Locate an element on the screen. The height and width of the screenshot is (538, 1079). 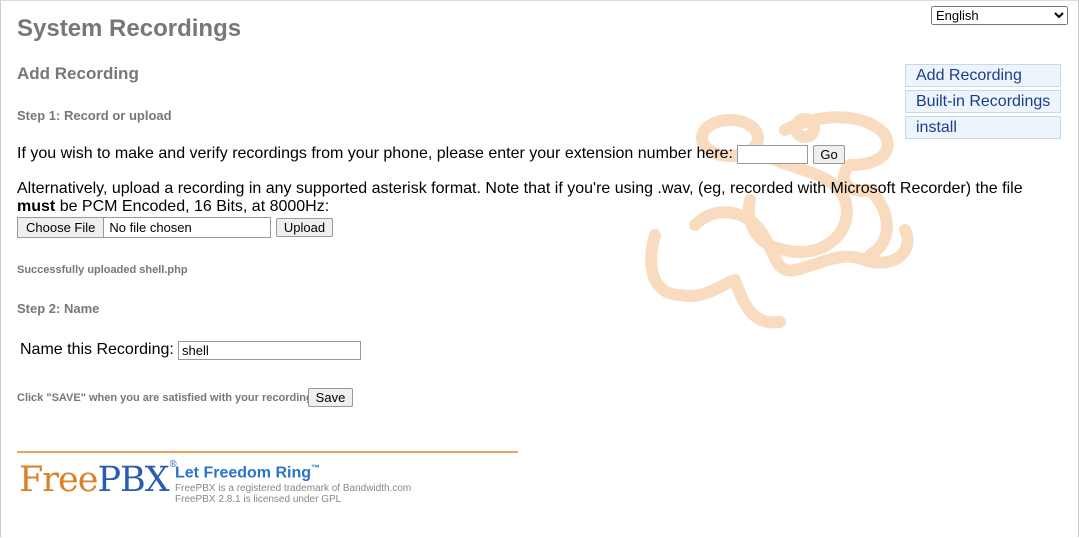
step1-label: Step 1: Record or upload is located at coordinates (94, 115).